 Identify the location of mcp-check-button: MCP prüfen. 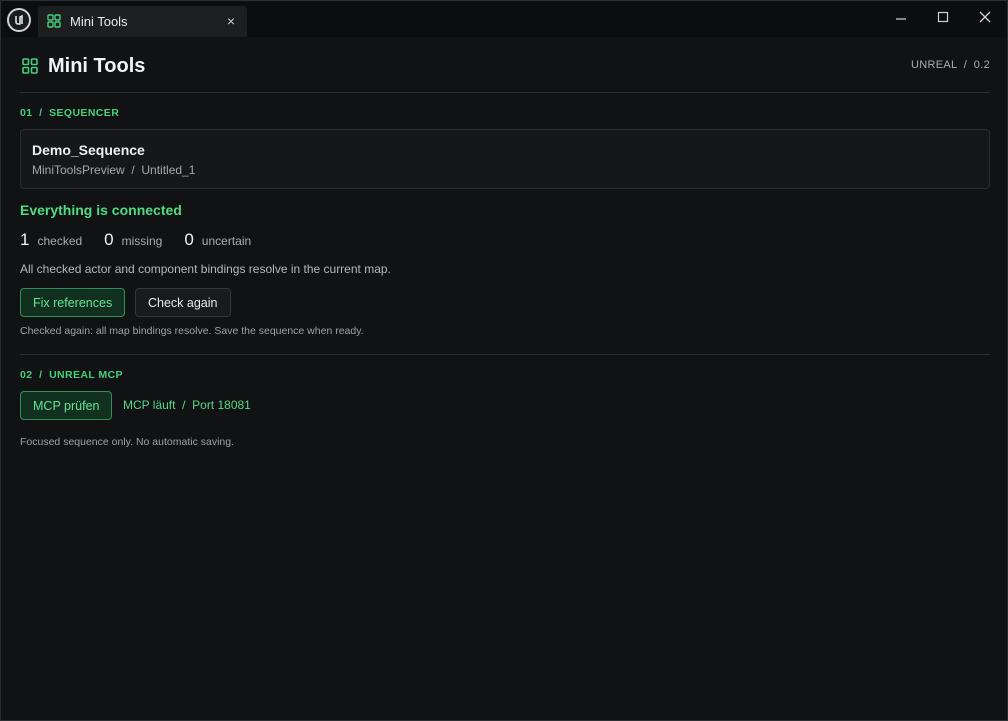
(66, 405).